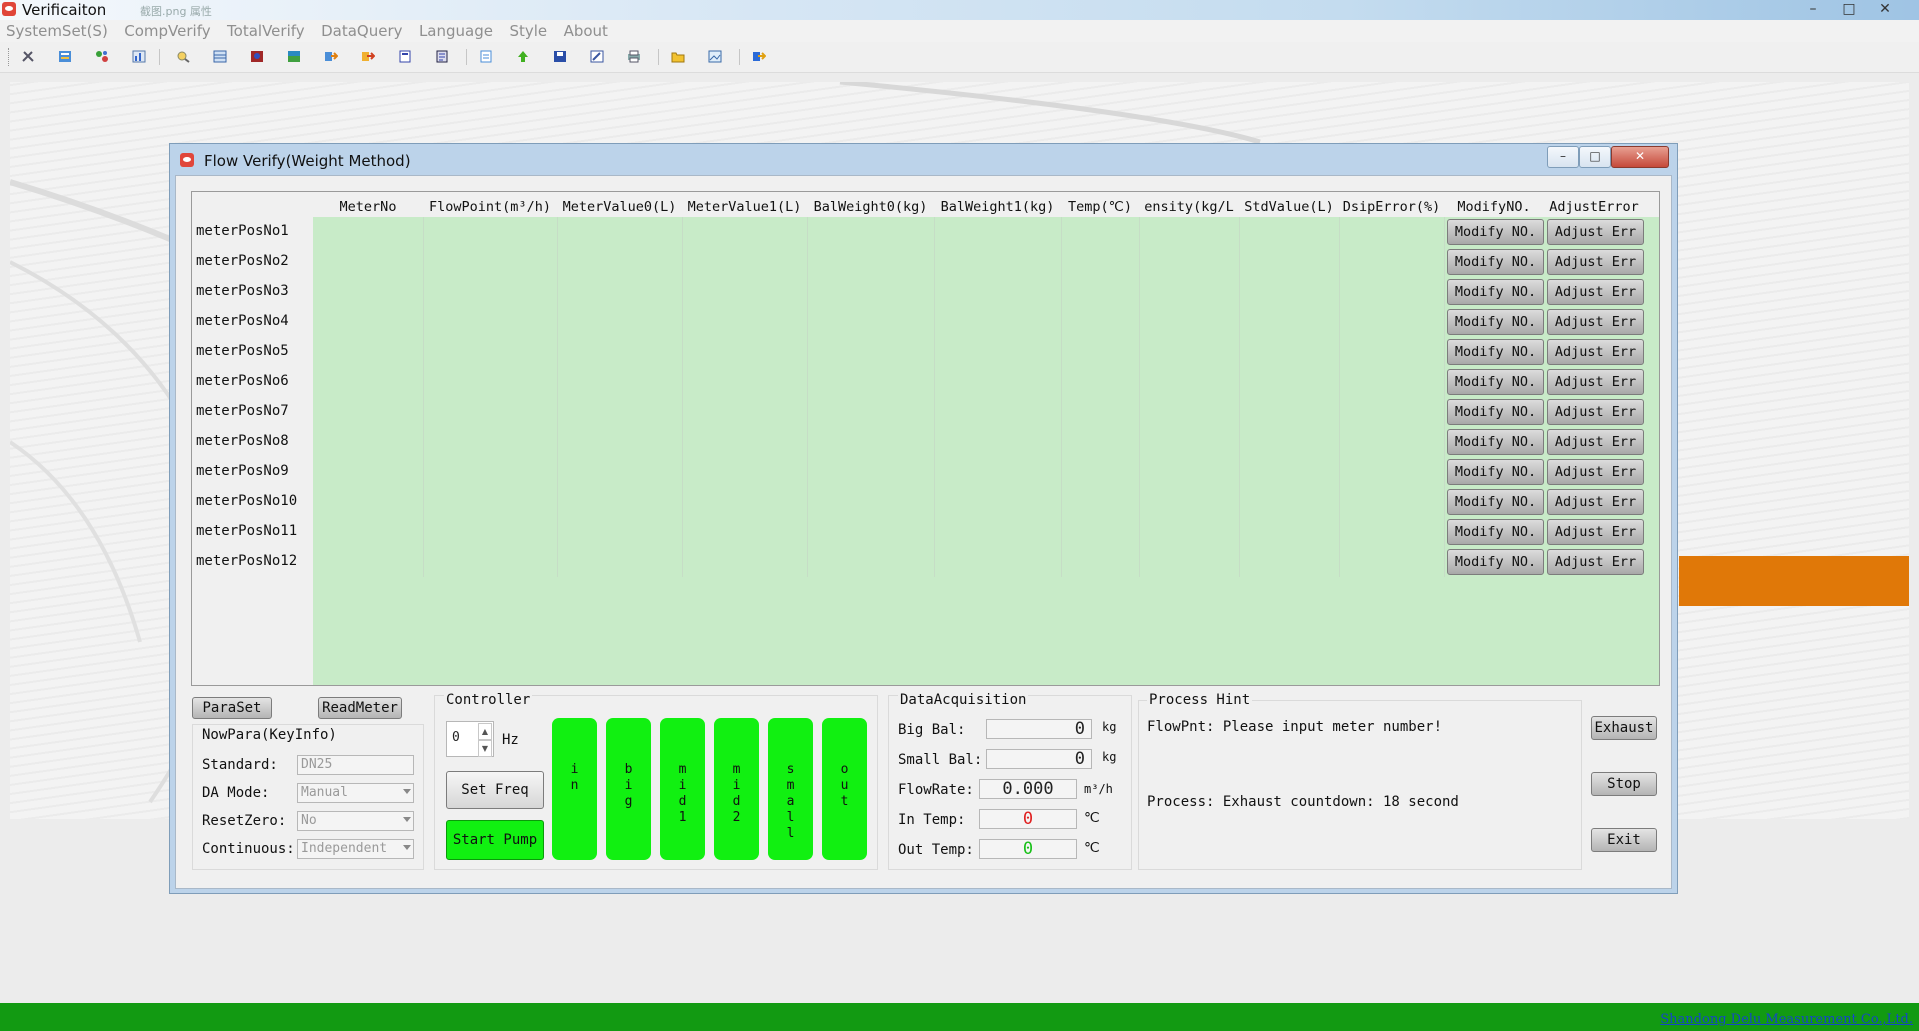  Describe the element at coordinates (790, 789) in the screenshot. I see `valve-small-button: small` at that location.